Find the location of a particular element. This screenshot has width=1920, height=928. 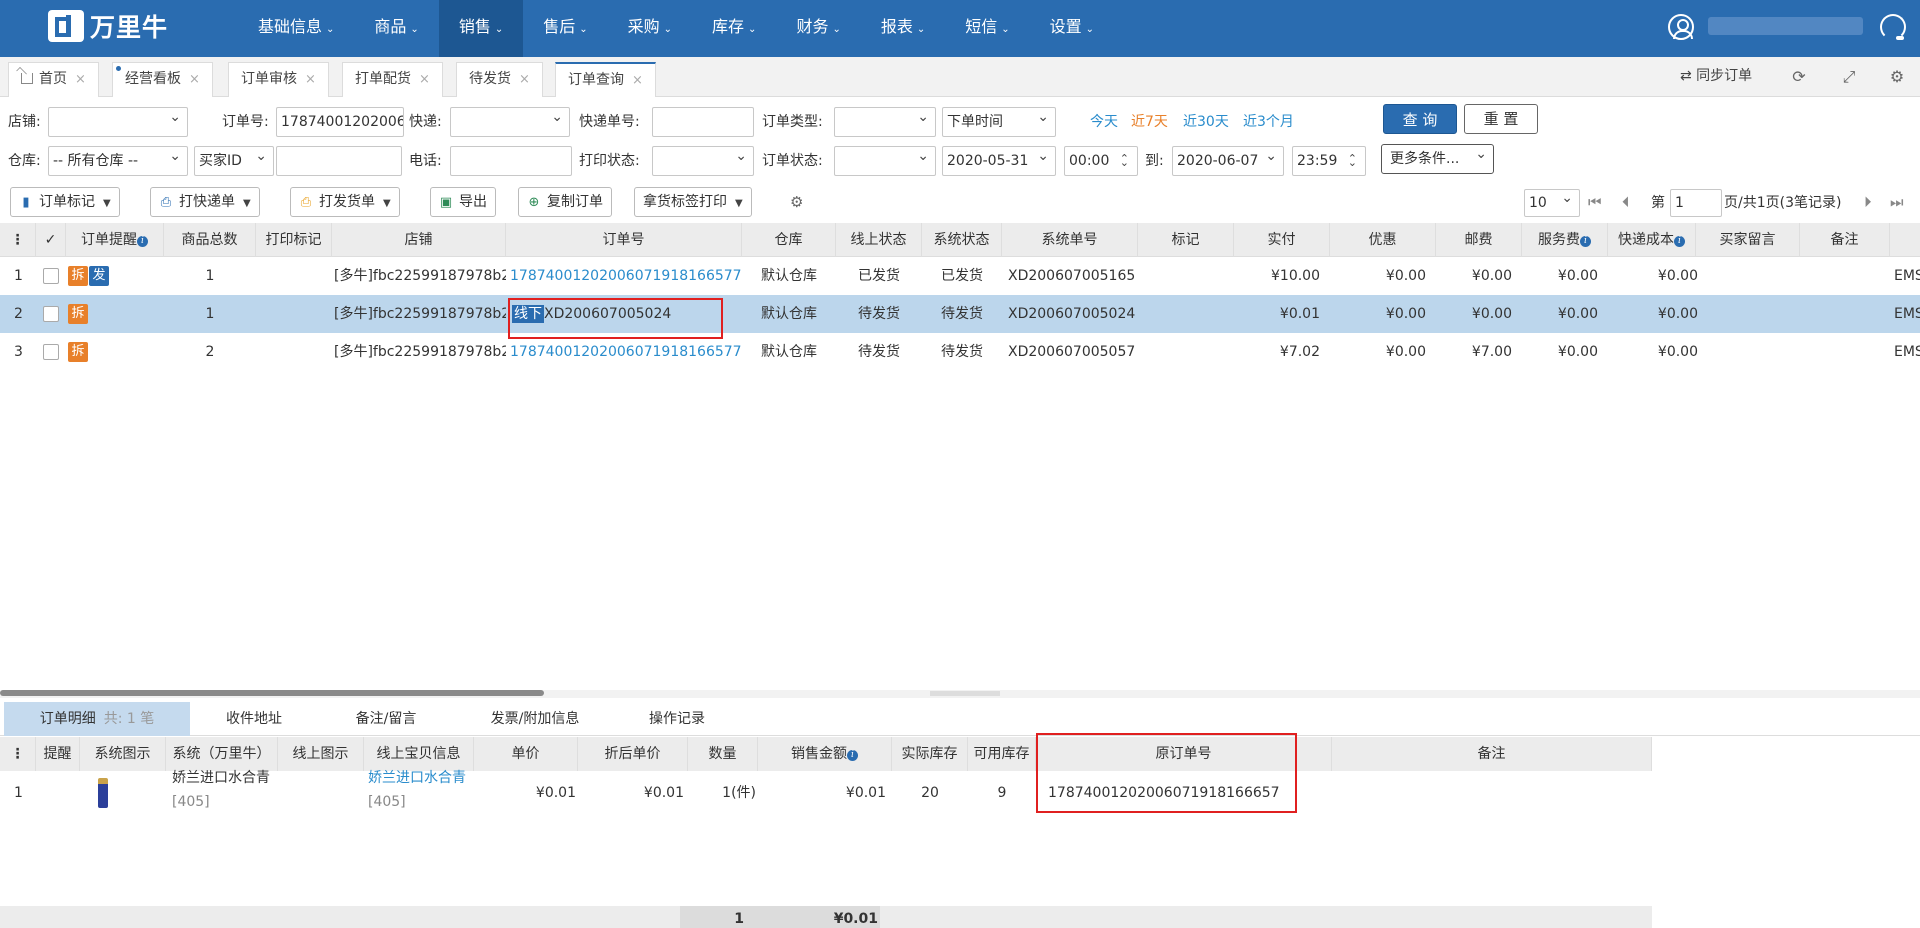

export-button: ▣ 导出 is located at coordinates (463, 202).